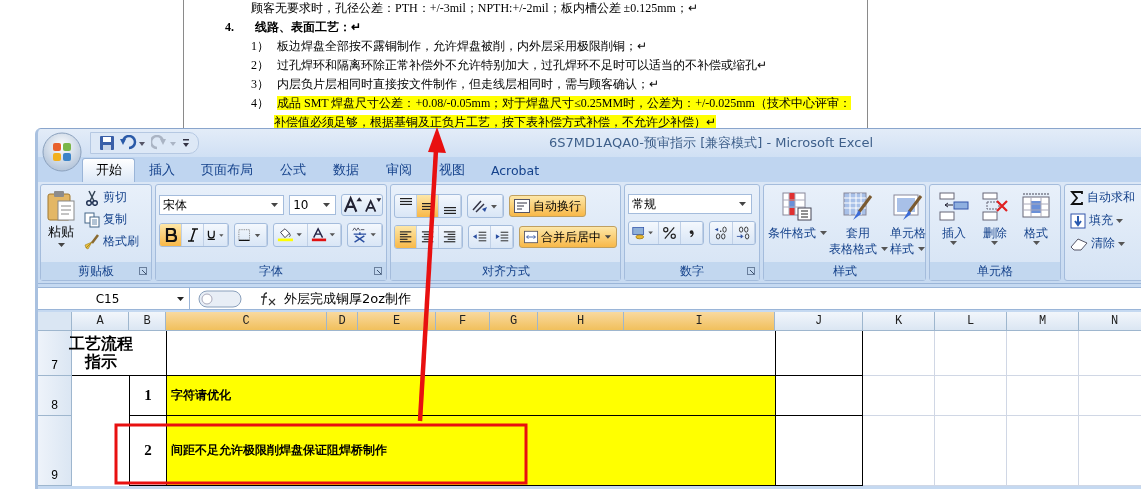 The height and width of the screenshot is (489, 1141). What do you see at coordinates (858, 224) in the screenshot?
I see `ribbon-button: 套用 表格格式` at bounding box center [858, 224].